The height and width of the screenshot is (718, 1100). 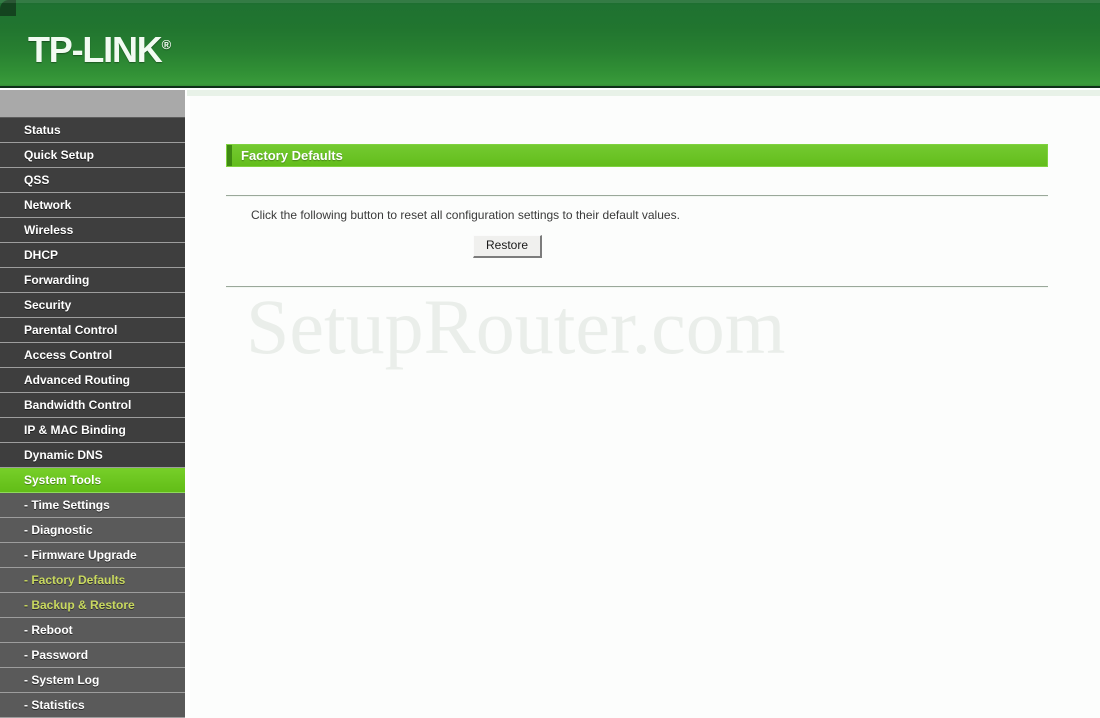 What do you see at coordinates (92, 280) in the screenshot?
I see `sidebar-item-forwarding: Forwarding` at bounding box center [92, 280].